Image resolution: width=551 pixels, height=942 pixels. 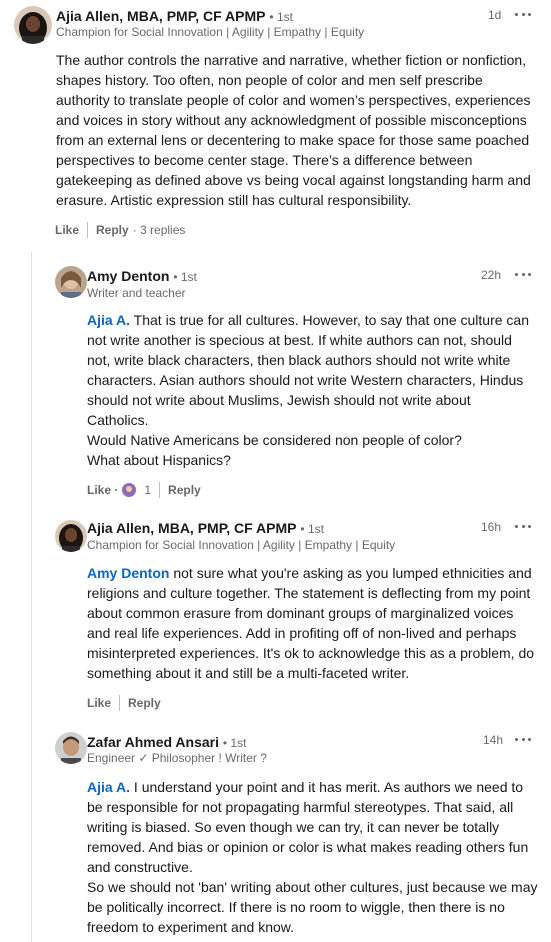 I want to click on comment-actions: Like Reply · 3 replies, so click(x=120, y=230).